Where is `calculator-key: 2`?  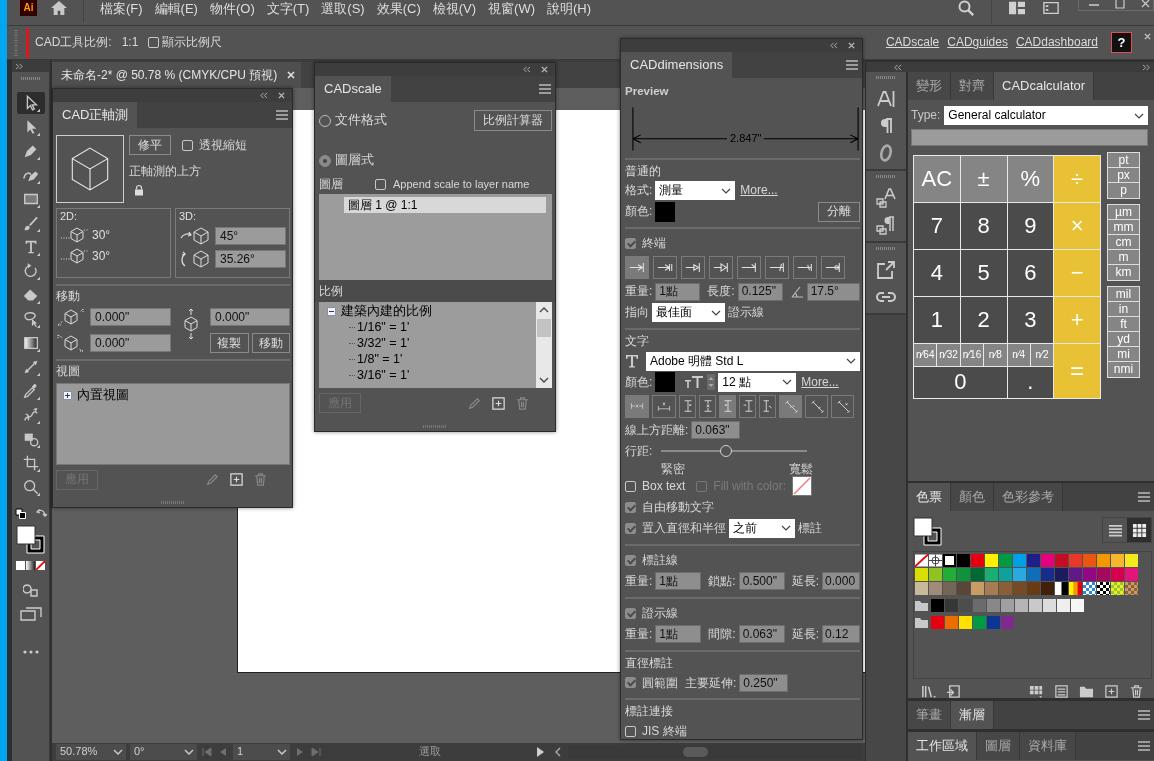 calculator-key: 2 is located at coordinates (983, 320).